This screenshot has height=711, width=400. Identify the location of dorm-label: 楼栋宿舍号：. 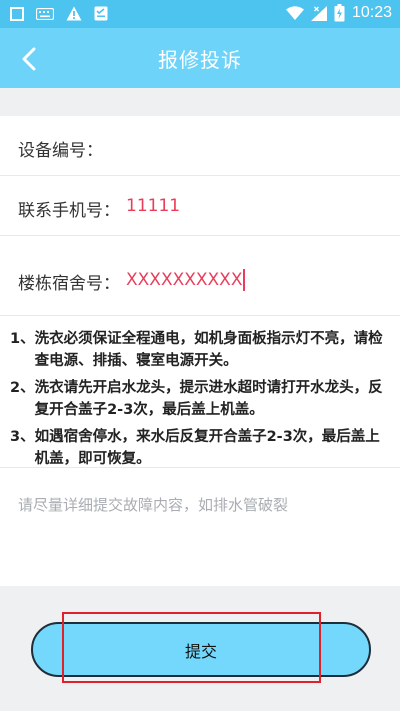
(69, 284).